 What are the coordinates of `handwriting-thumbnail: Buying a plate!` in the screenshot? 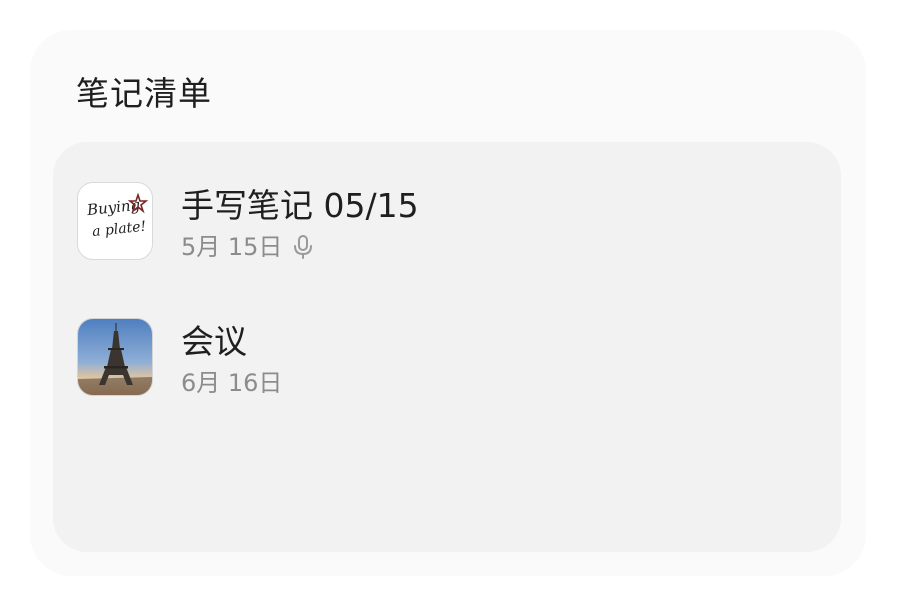 It's located at (117, 216).